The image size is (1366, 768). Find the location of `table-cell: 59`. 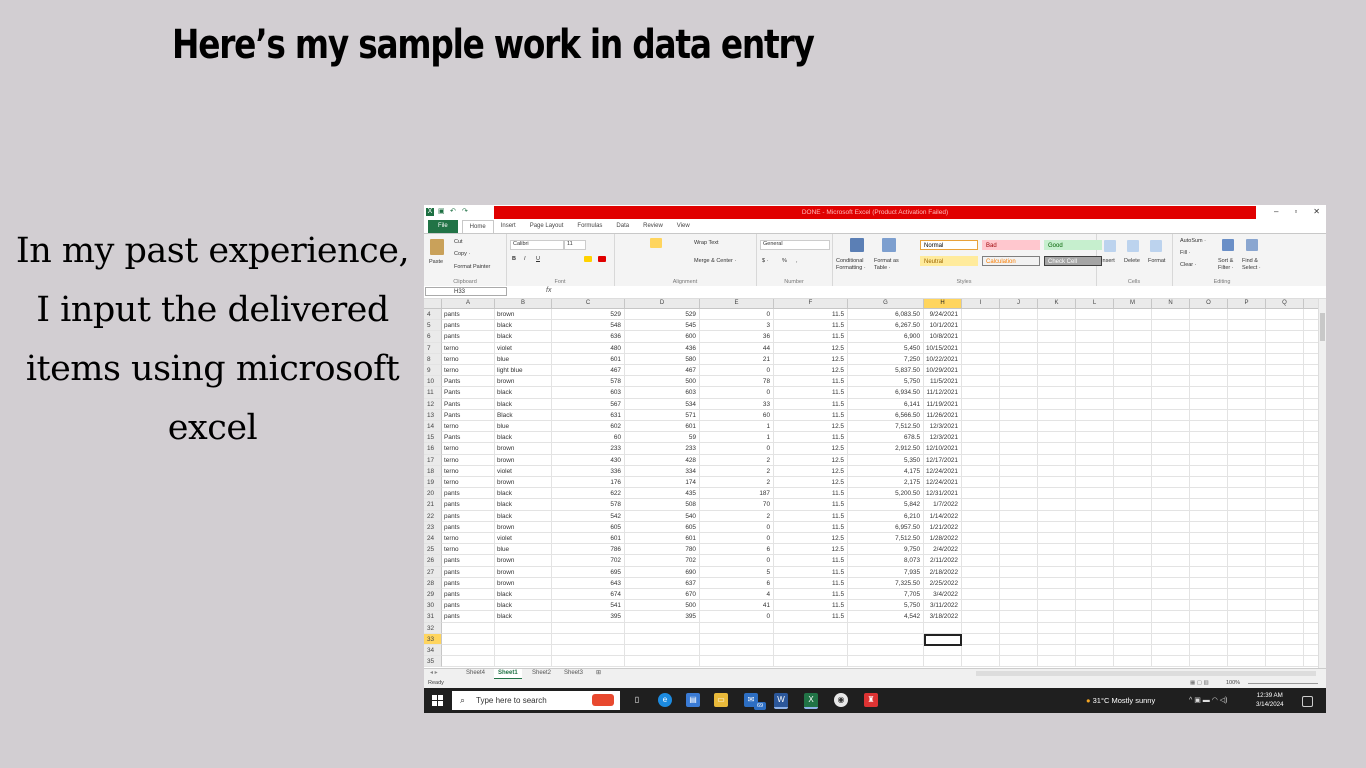

table-cell: 59 is located at coordinates (662, 438).